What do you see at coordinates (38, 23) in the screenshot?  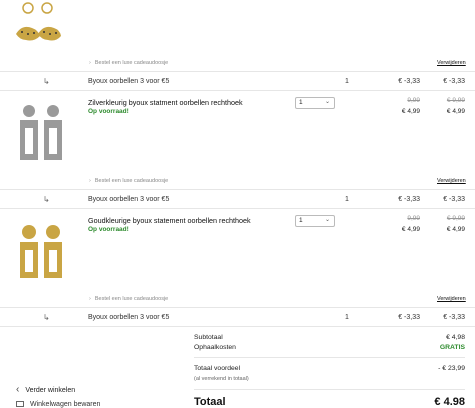 I see `product-image-leopard-earrings` at bounding box center [38, 23].